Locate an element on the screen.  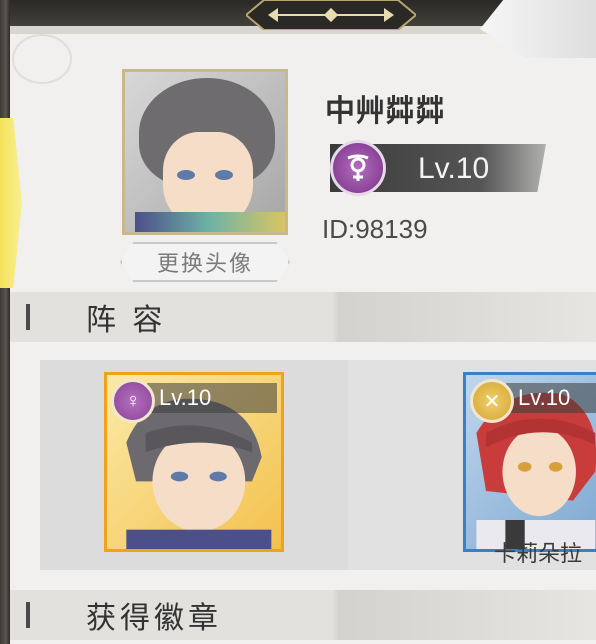
faction-symbol-icon is located at coordinates (358, 167).